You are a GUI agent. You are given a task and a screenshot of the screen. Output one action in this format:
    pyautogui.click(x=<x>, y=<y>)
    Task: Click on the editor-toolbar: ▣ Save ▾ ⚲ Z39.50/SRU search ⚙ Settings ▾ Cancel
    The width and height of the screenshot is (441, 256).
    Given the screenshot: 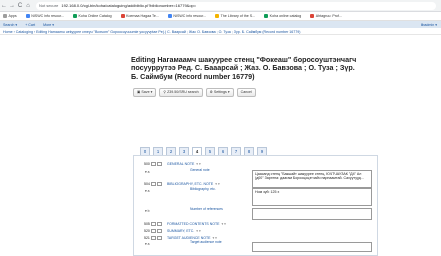 What is the action you would take?
    pyautogui.click(x=194, y=92)
    